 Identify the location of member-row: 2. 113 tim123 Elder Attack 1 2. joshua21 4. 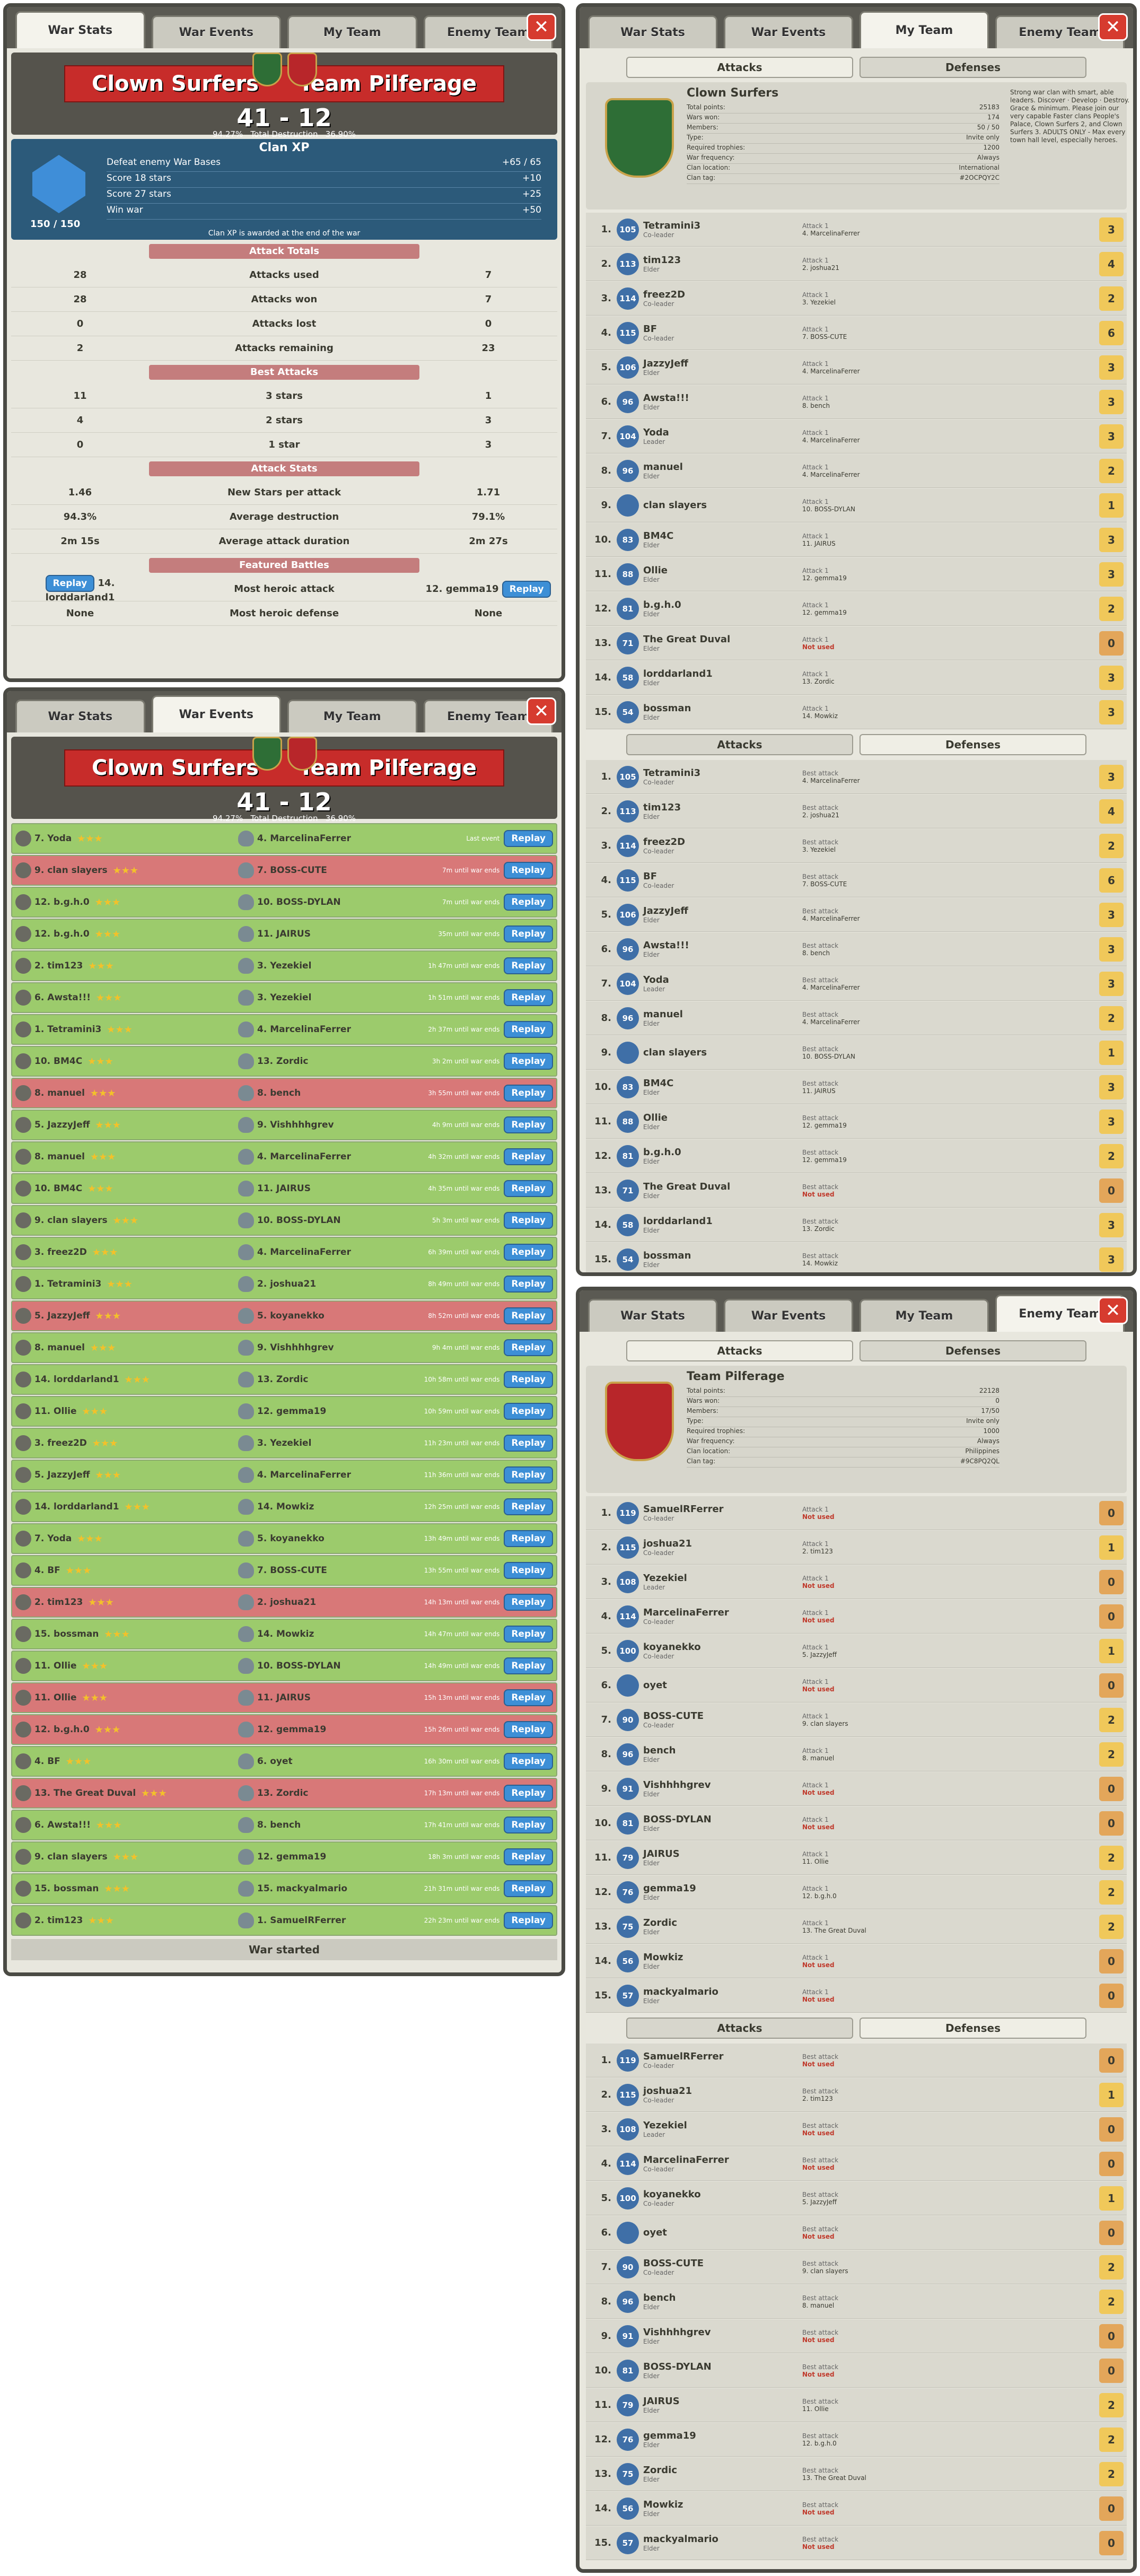
(856, 264).